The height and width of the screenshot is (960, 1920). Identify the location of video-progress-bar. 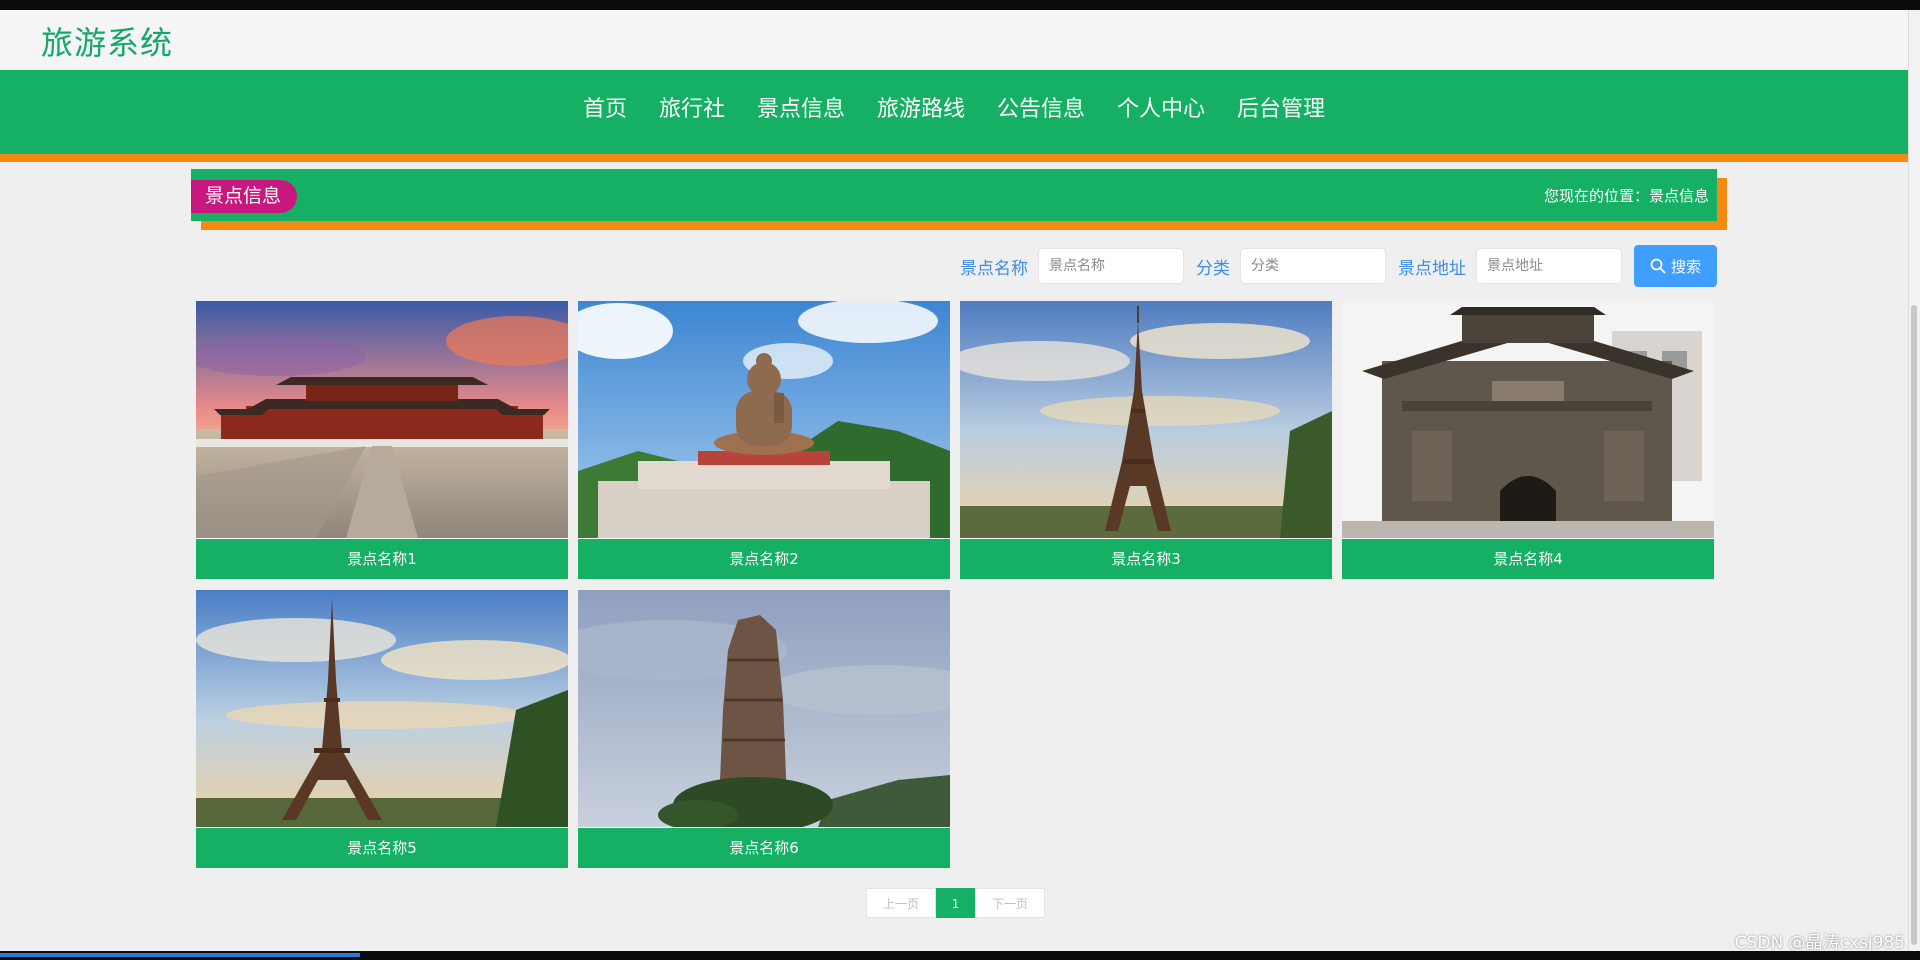
(180, 955).